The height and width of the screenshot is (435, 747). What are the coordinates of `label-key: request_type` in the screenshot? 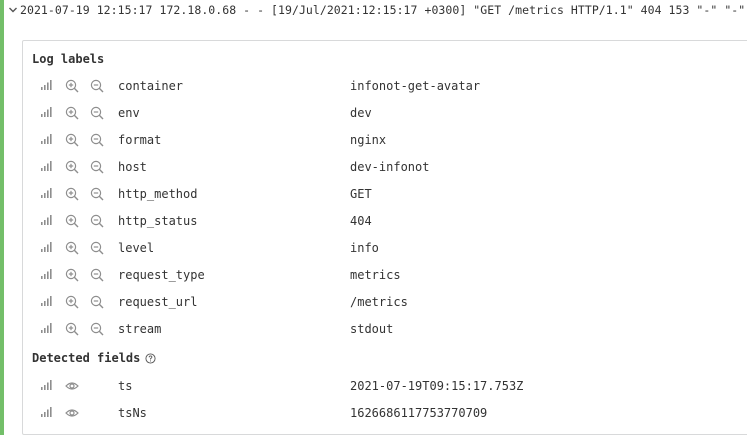 It's located at (161, 275).